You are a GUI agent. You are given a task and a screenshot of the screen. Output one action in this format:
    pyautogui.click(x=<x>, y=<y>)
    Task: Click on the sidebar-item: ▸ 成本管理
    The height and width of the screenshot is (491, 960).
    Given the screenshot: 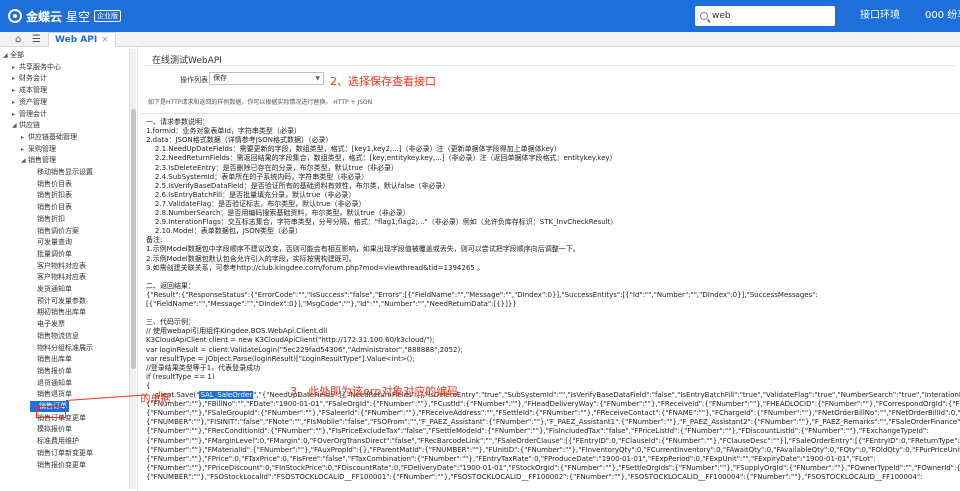 What is the action you would take?
    pyautogui.click(x=29, y=90)
    